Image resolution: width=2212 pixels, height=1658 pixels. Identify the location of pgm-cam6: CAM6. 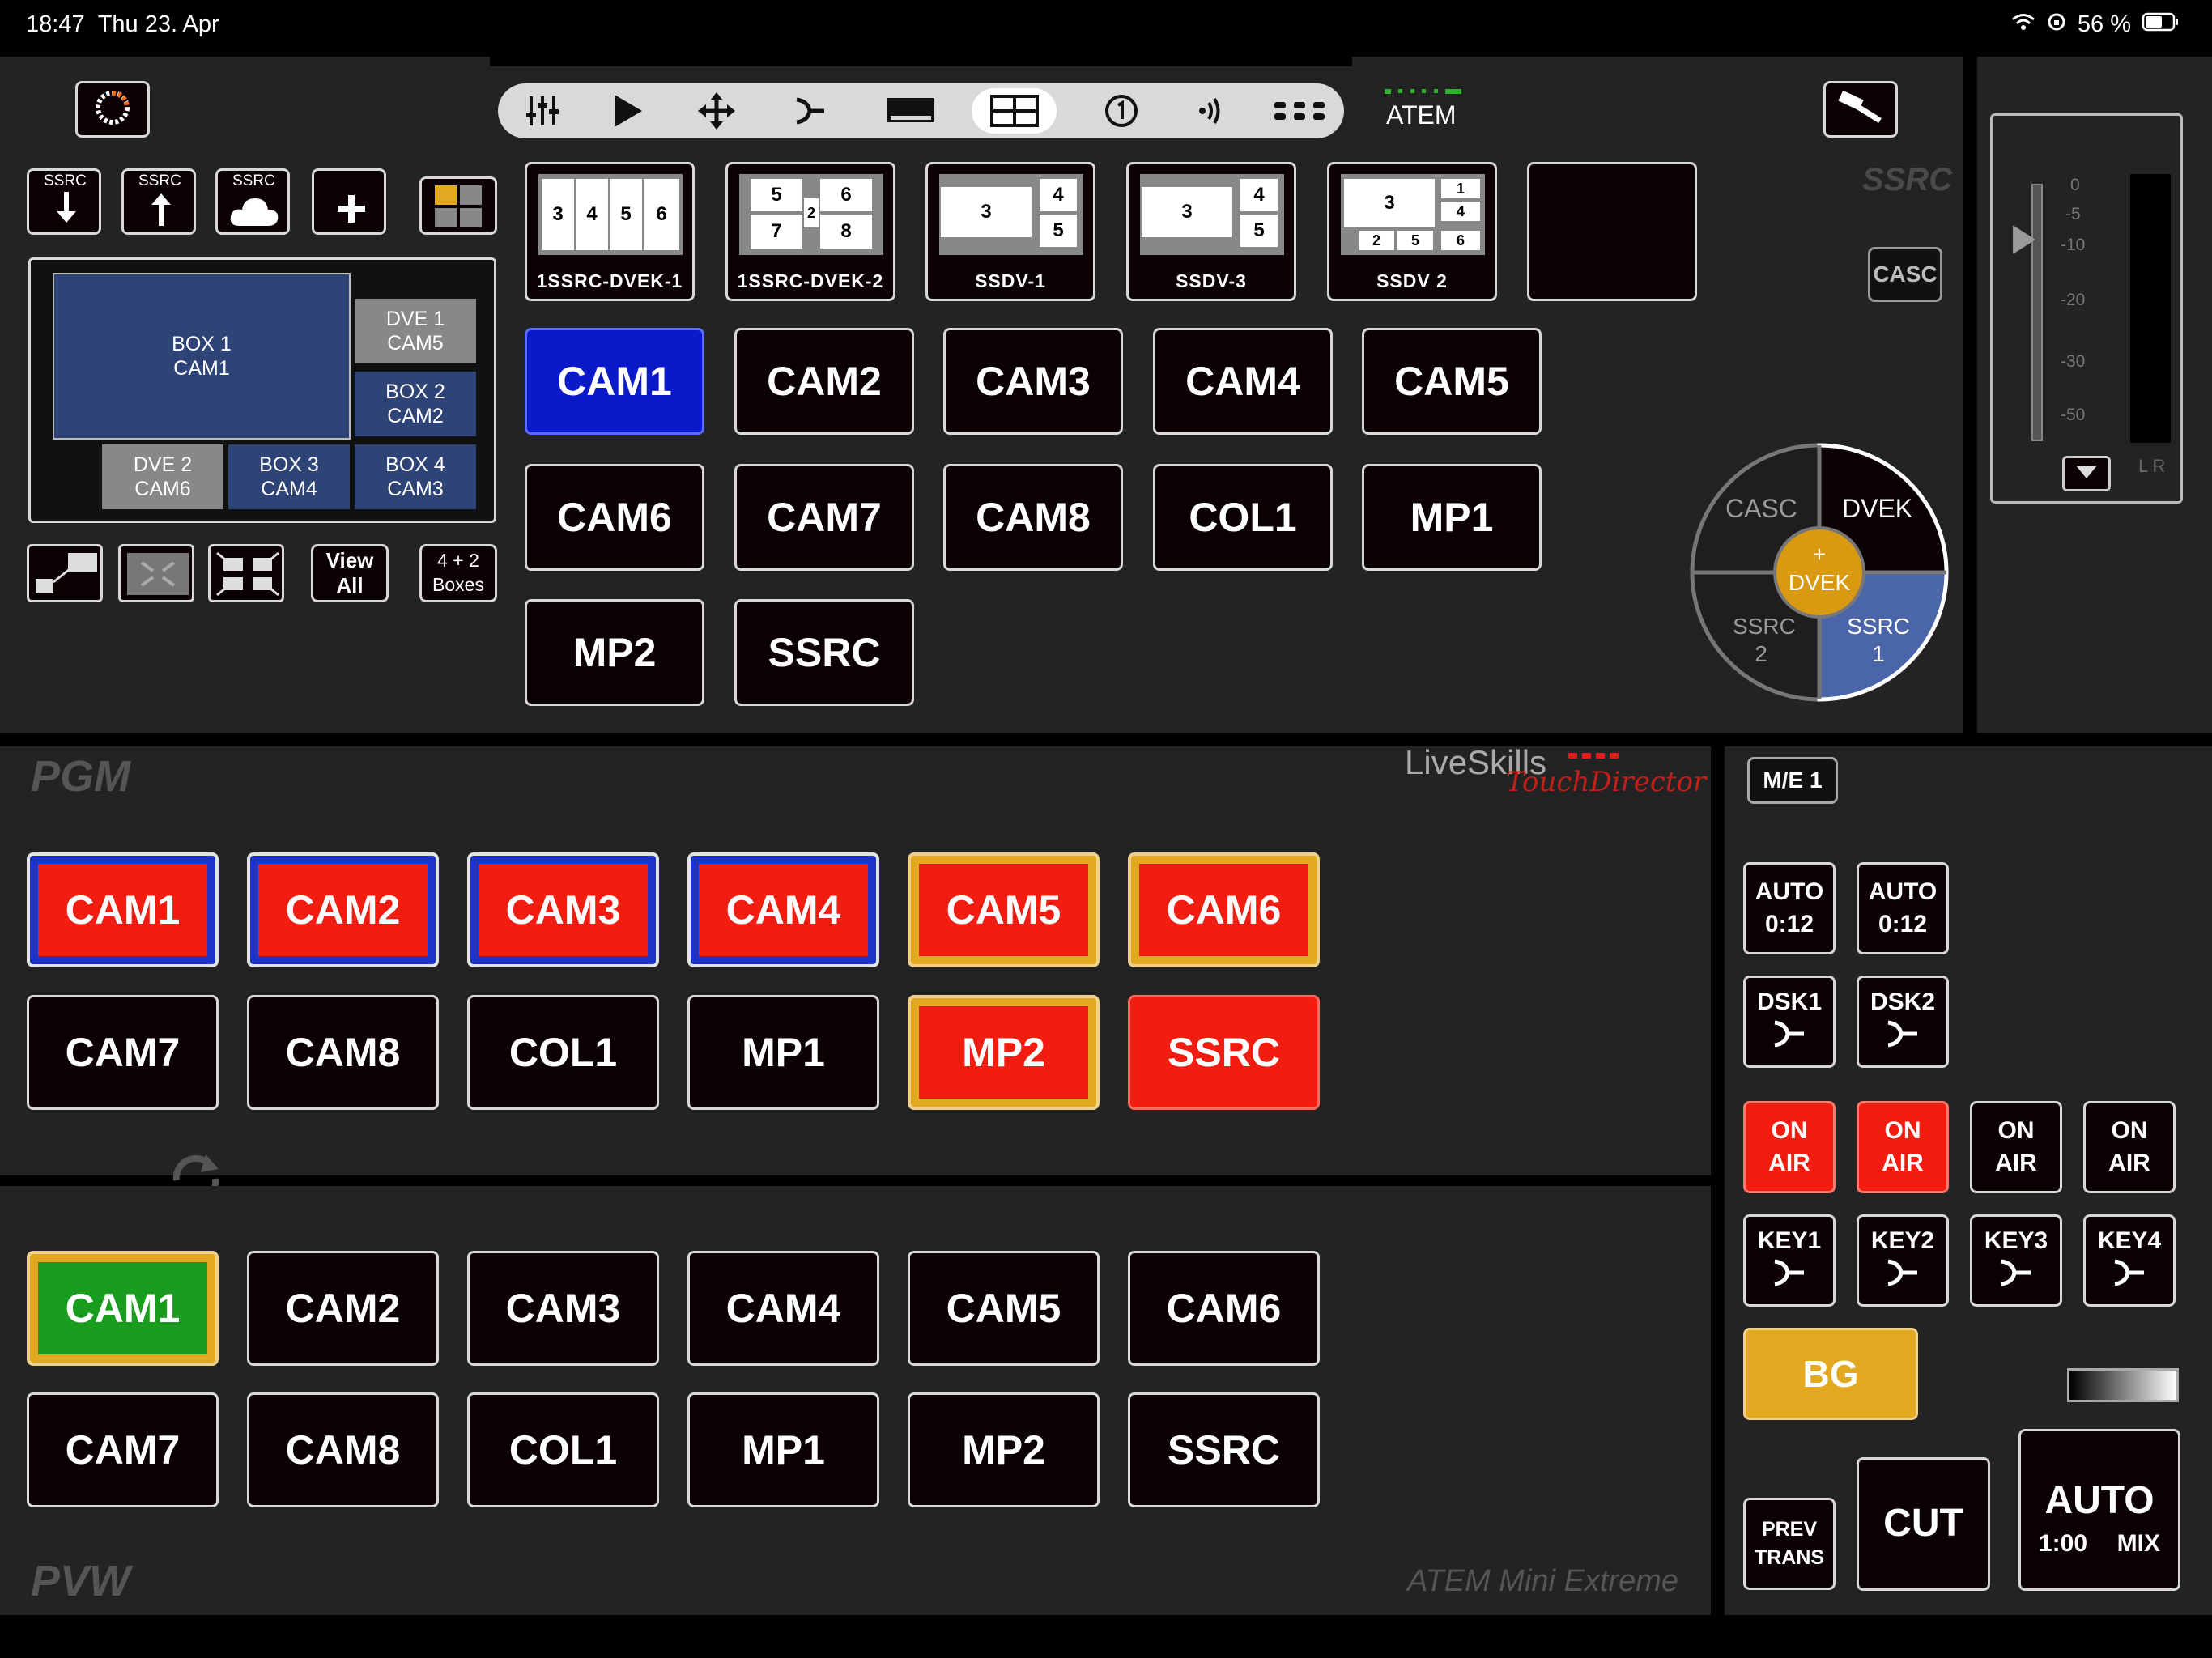
(1224, 909).